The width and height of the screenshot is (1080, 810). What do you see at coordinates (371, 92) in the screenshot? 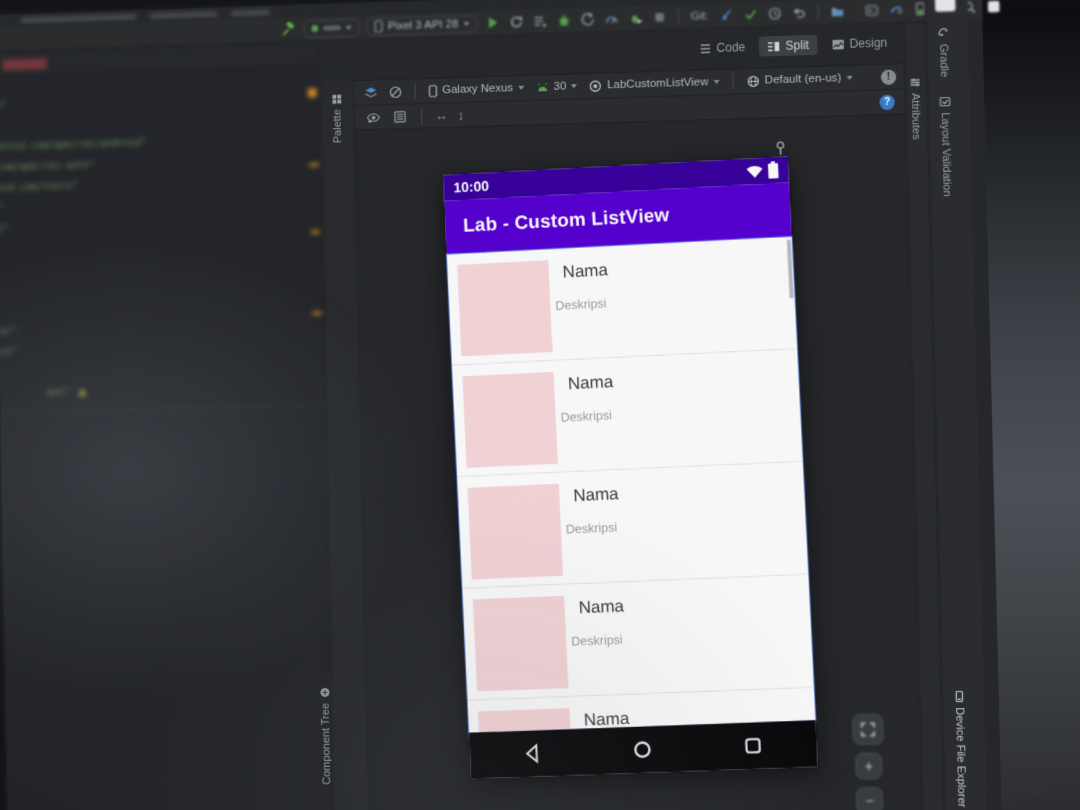
I see `design-surface-selector-icon` at bounding box center [371, 92].